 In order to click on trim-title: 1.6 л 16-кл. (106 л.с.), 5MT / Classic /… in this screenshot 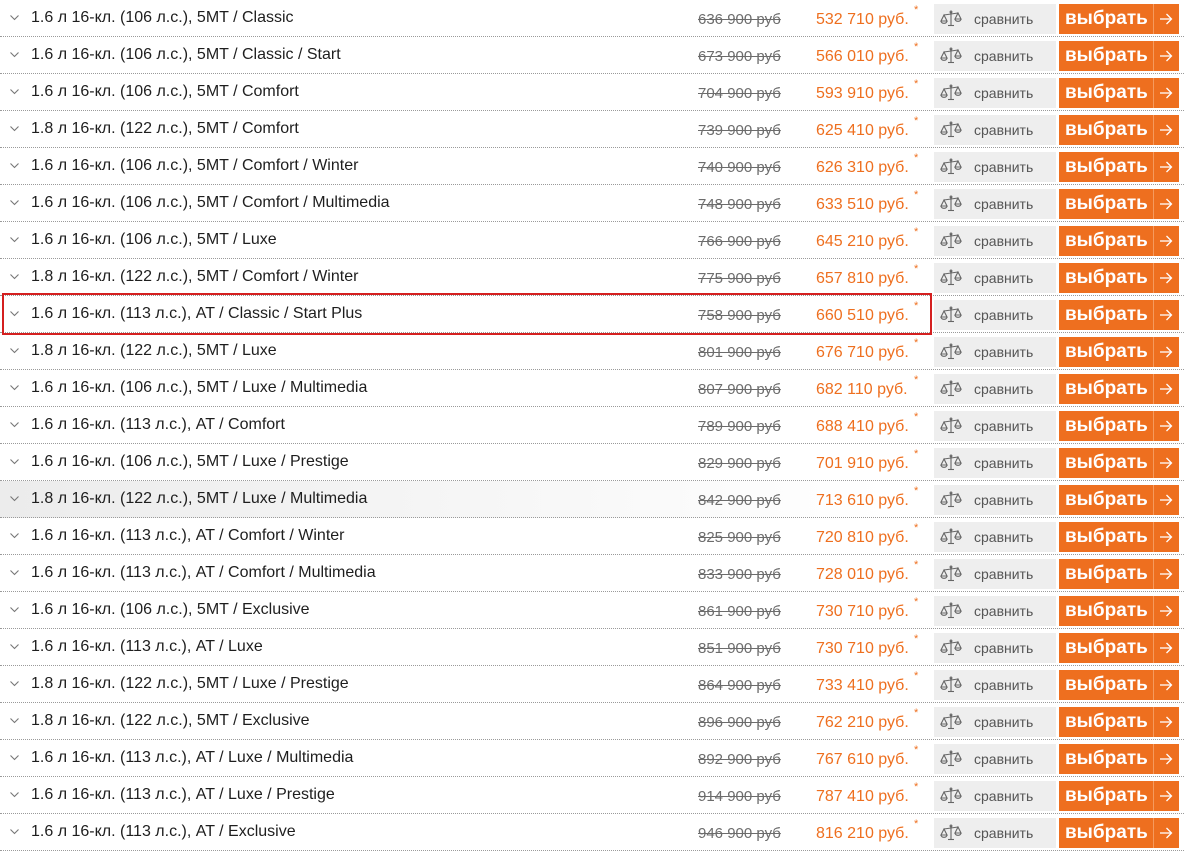, I will do `click(186, 55)`.